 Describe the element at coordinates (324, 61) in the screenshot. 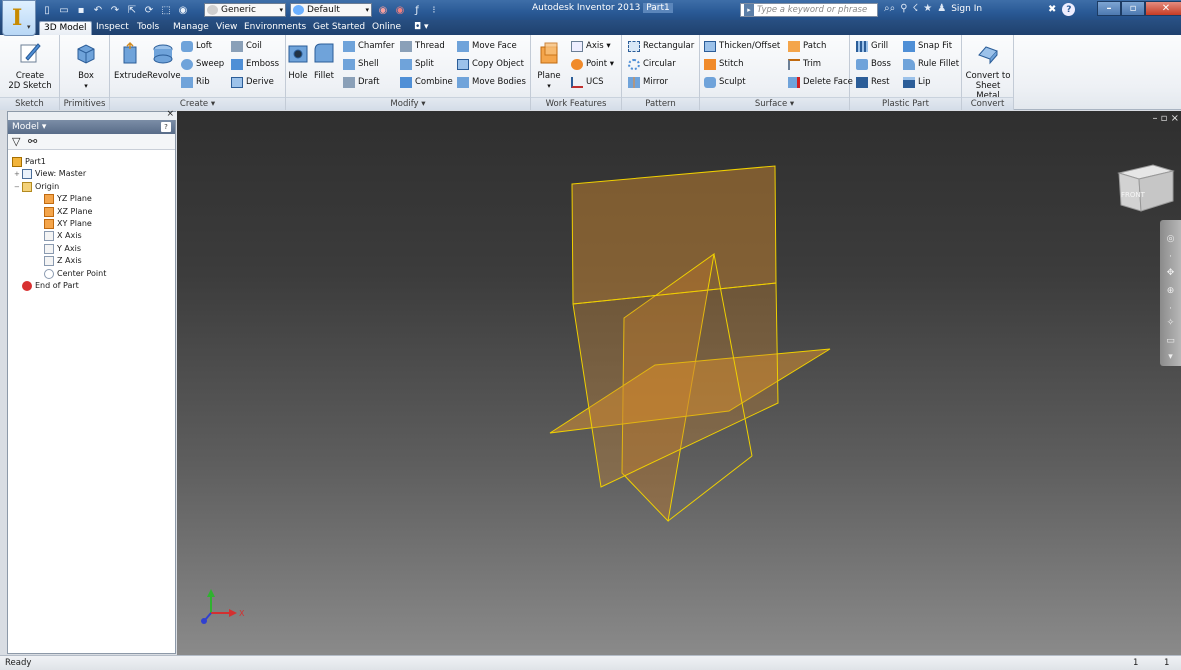

I see `fillet-button: Fillet` at that location.